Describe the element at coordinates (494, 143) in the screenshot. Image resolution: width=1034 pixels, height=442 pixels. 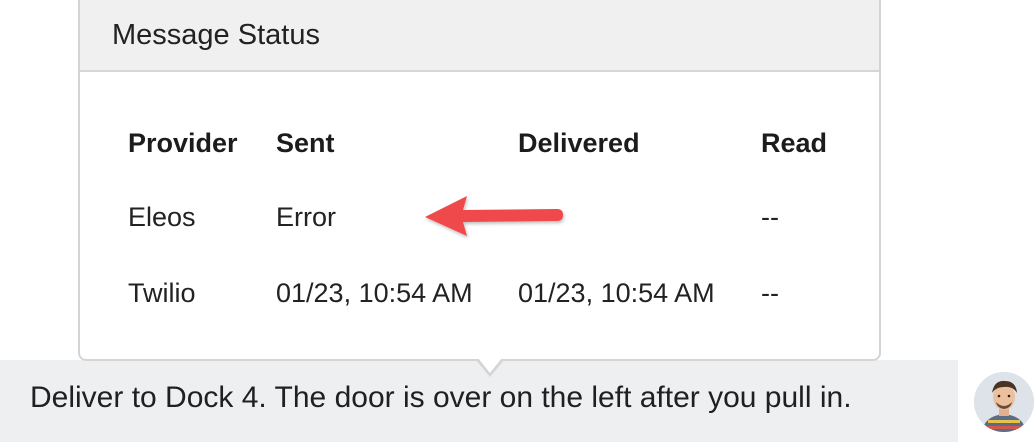
I see `table-header-row: Provider Sent Delivered Read` at that location.